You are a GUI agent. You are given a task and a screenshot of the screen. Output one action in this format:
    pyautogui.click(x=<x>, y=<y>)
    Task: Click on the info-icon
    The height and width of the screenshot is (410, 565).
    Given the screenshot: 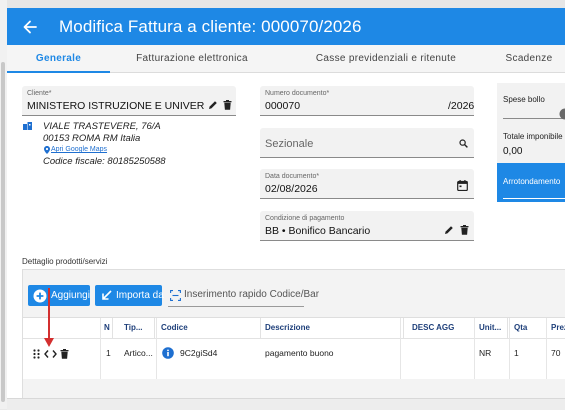 What is the action you would take?
    pyautogui.click(x=168, y=353)
    